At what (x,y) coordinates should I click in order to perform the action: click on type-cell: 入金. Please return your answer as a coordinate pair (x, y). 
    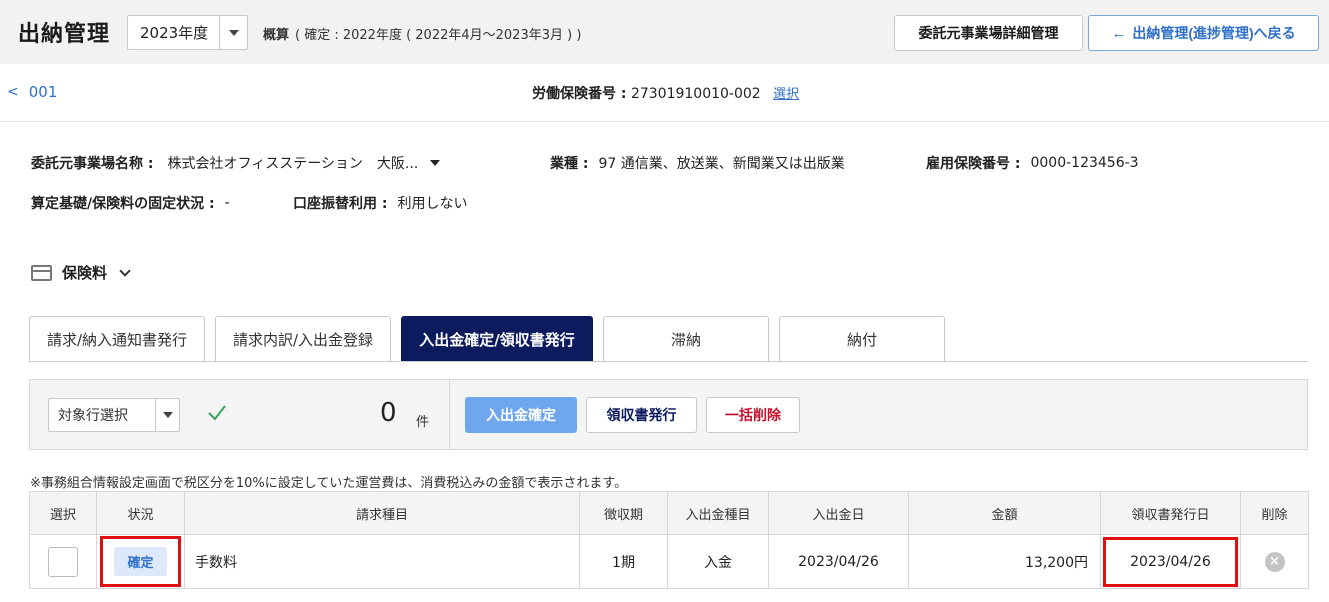
    Looking at the image, I should click on (718, 561).